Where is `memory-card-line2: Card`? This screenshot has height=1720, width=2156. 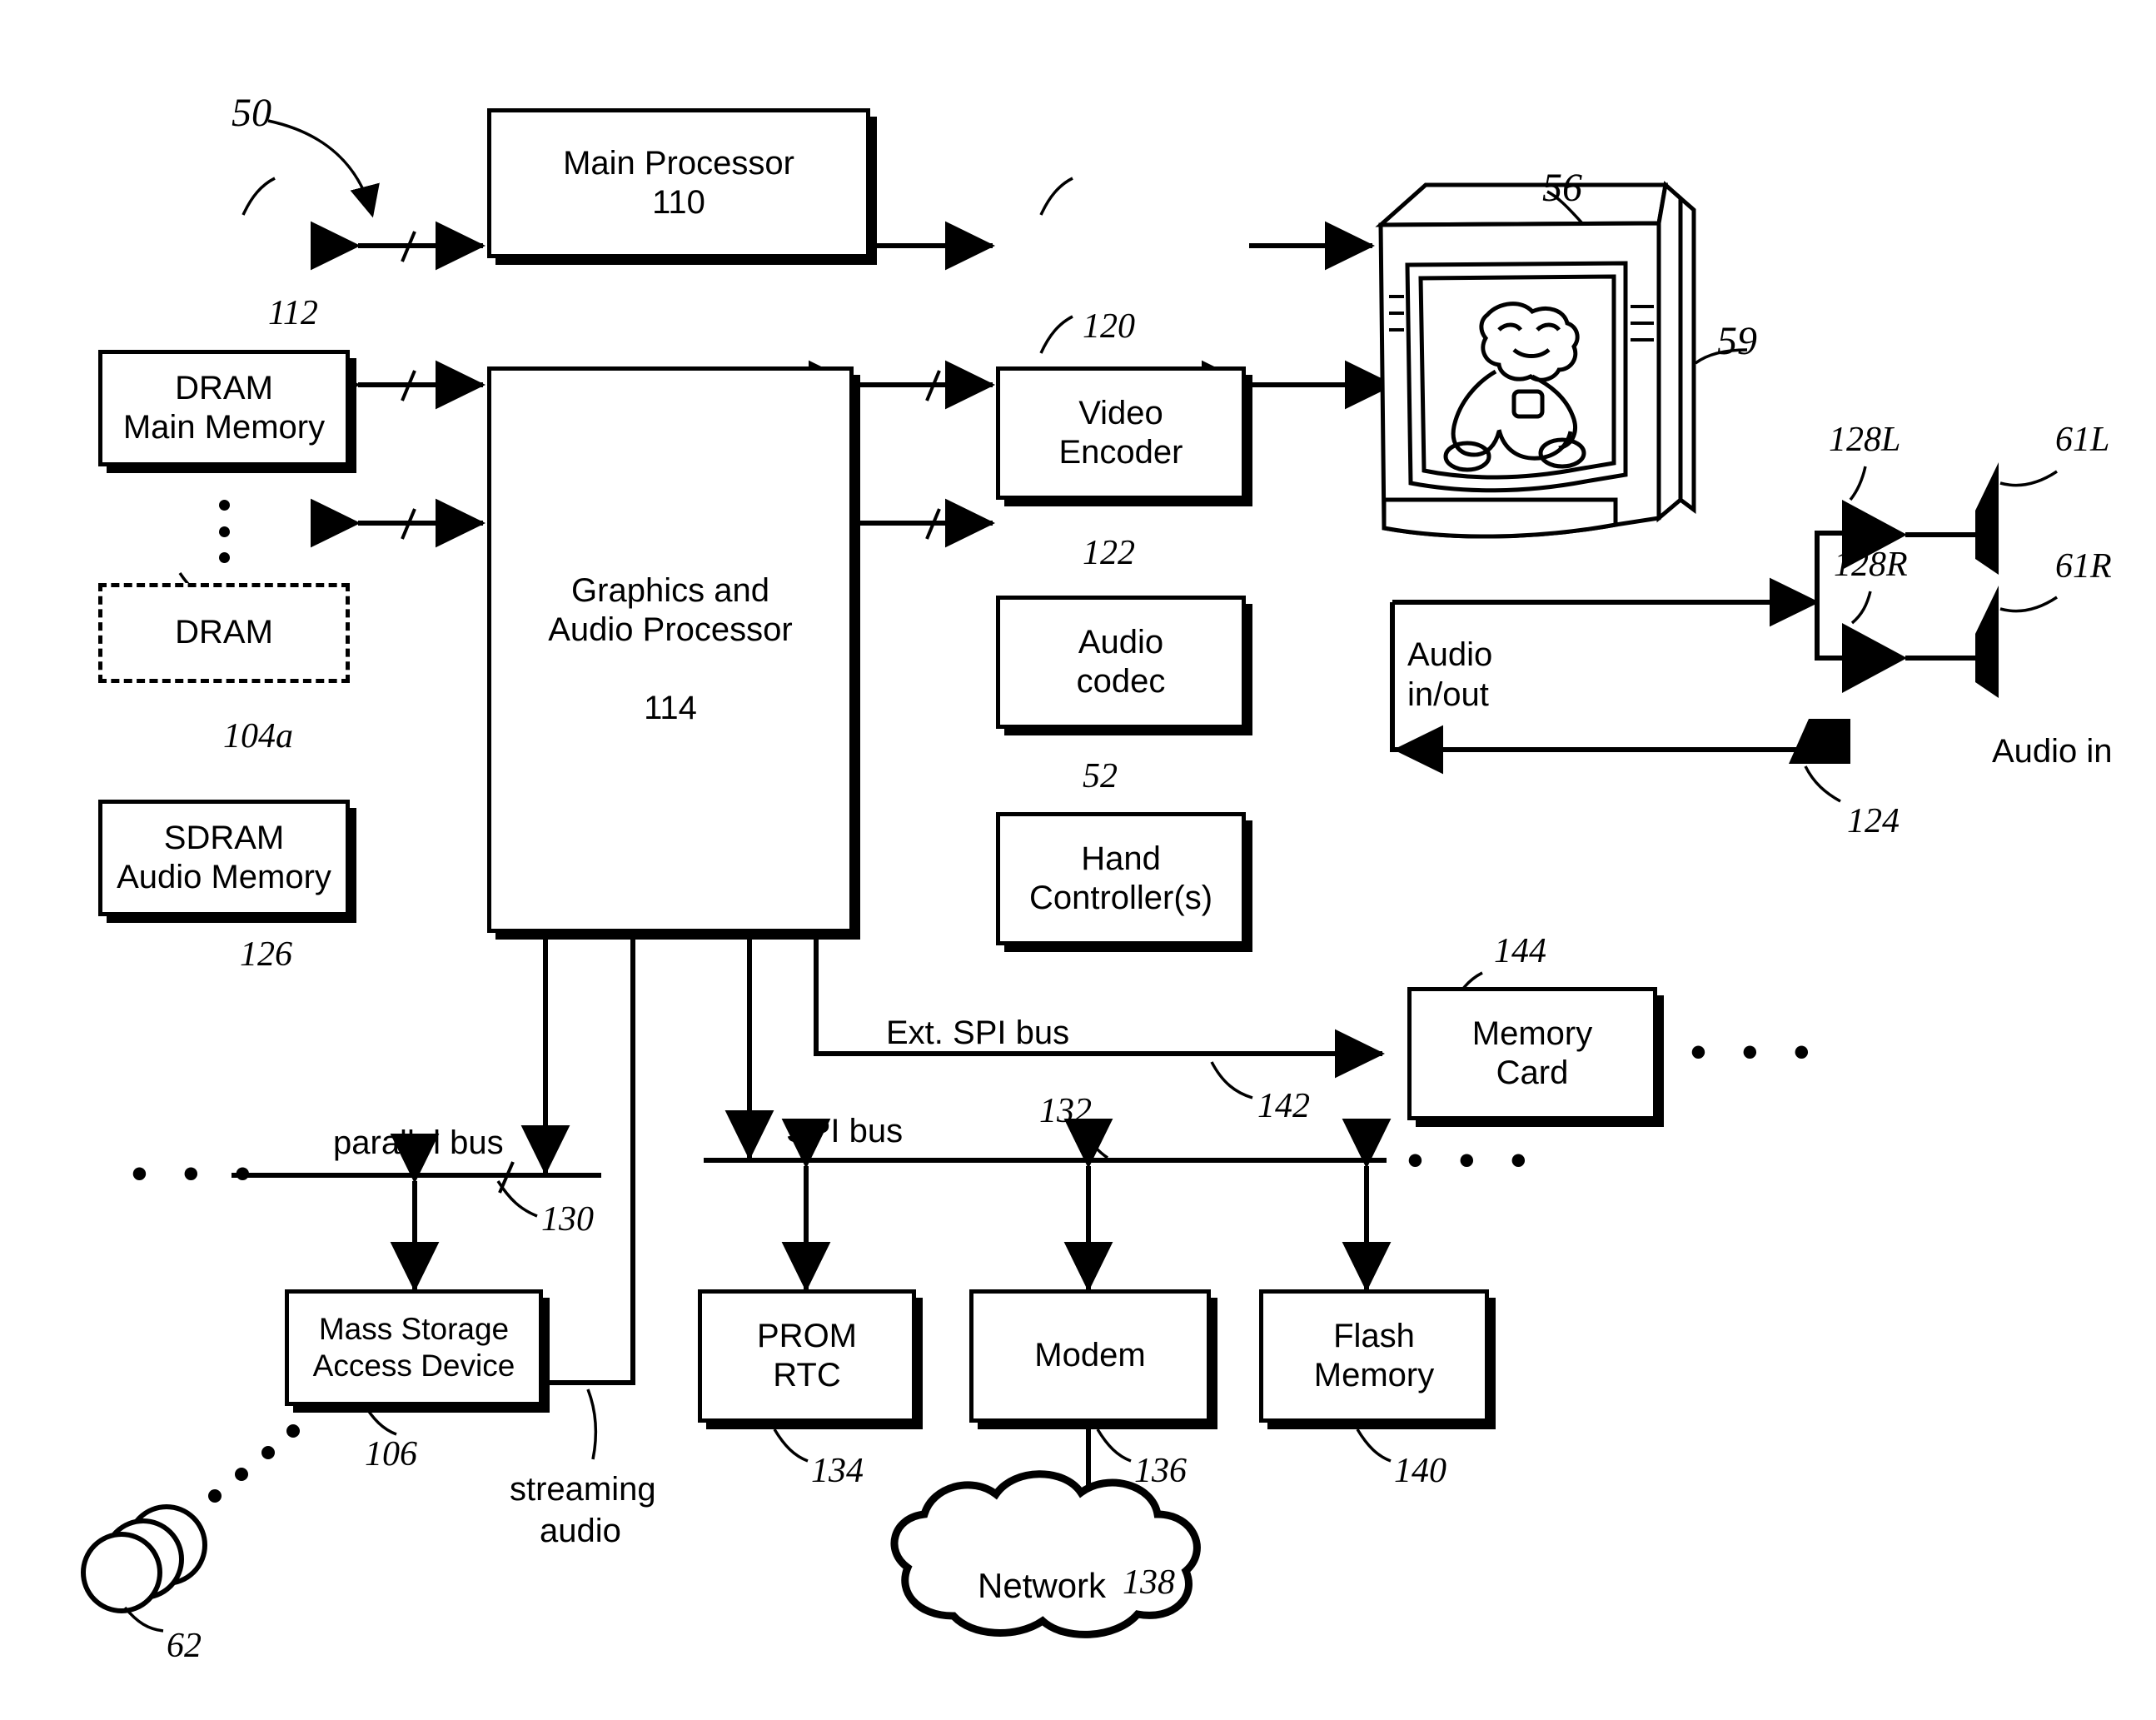
memory-card-line2: Card is located at coordinates (1532, 1072).